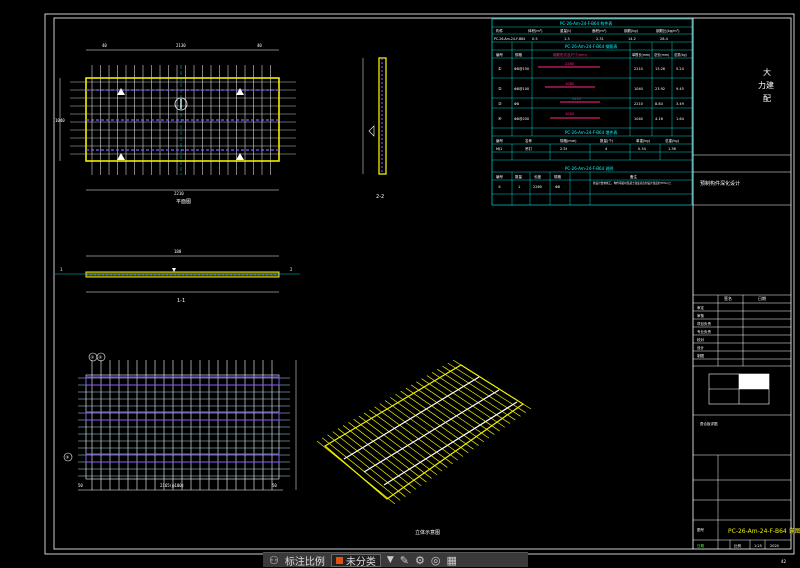 This screenshot has height=568, width=800. What do you see at coordinates (68, 457) in the screenshot?
I see `rebar-tag-3-text: ③` at bounding box center [68, 457].